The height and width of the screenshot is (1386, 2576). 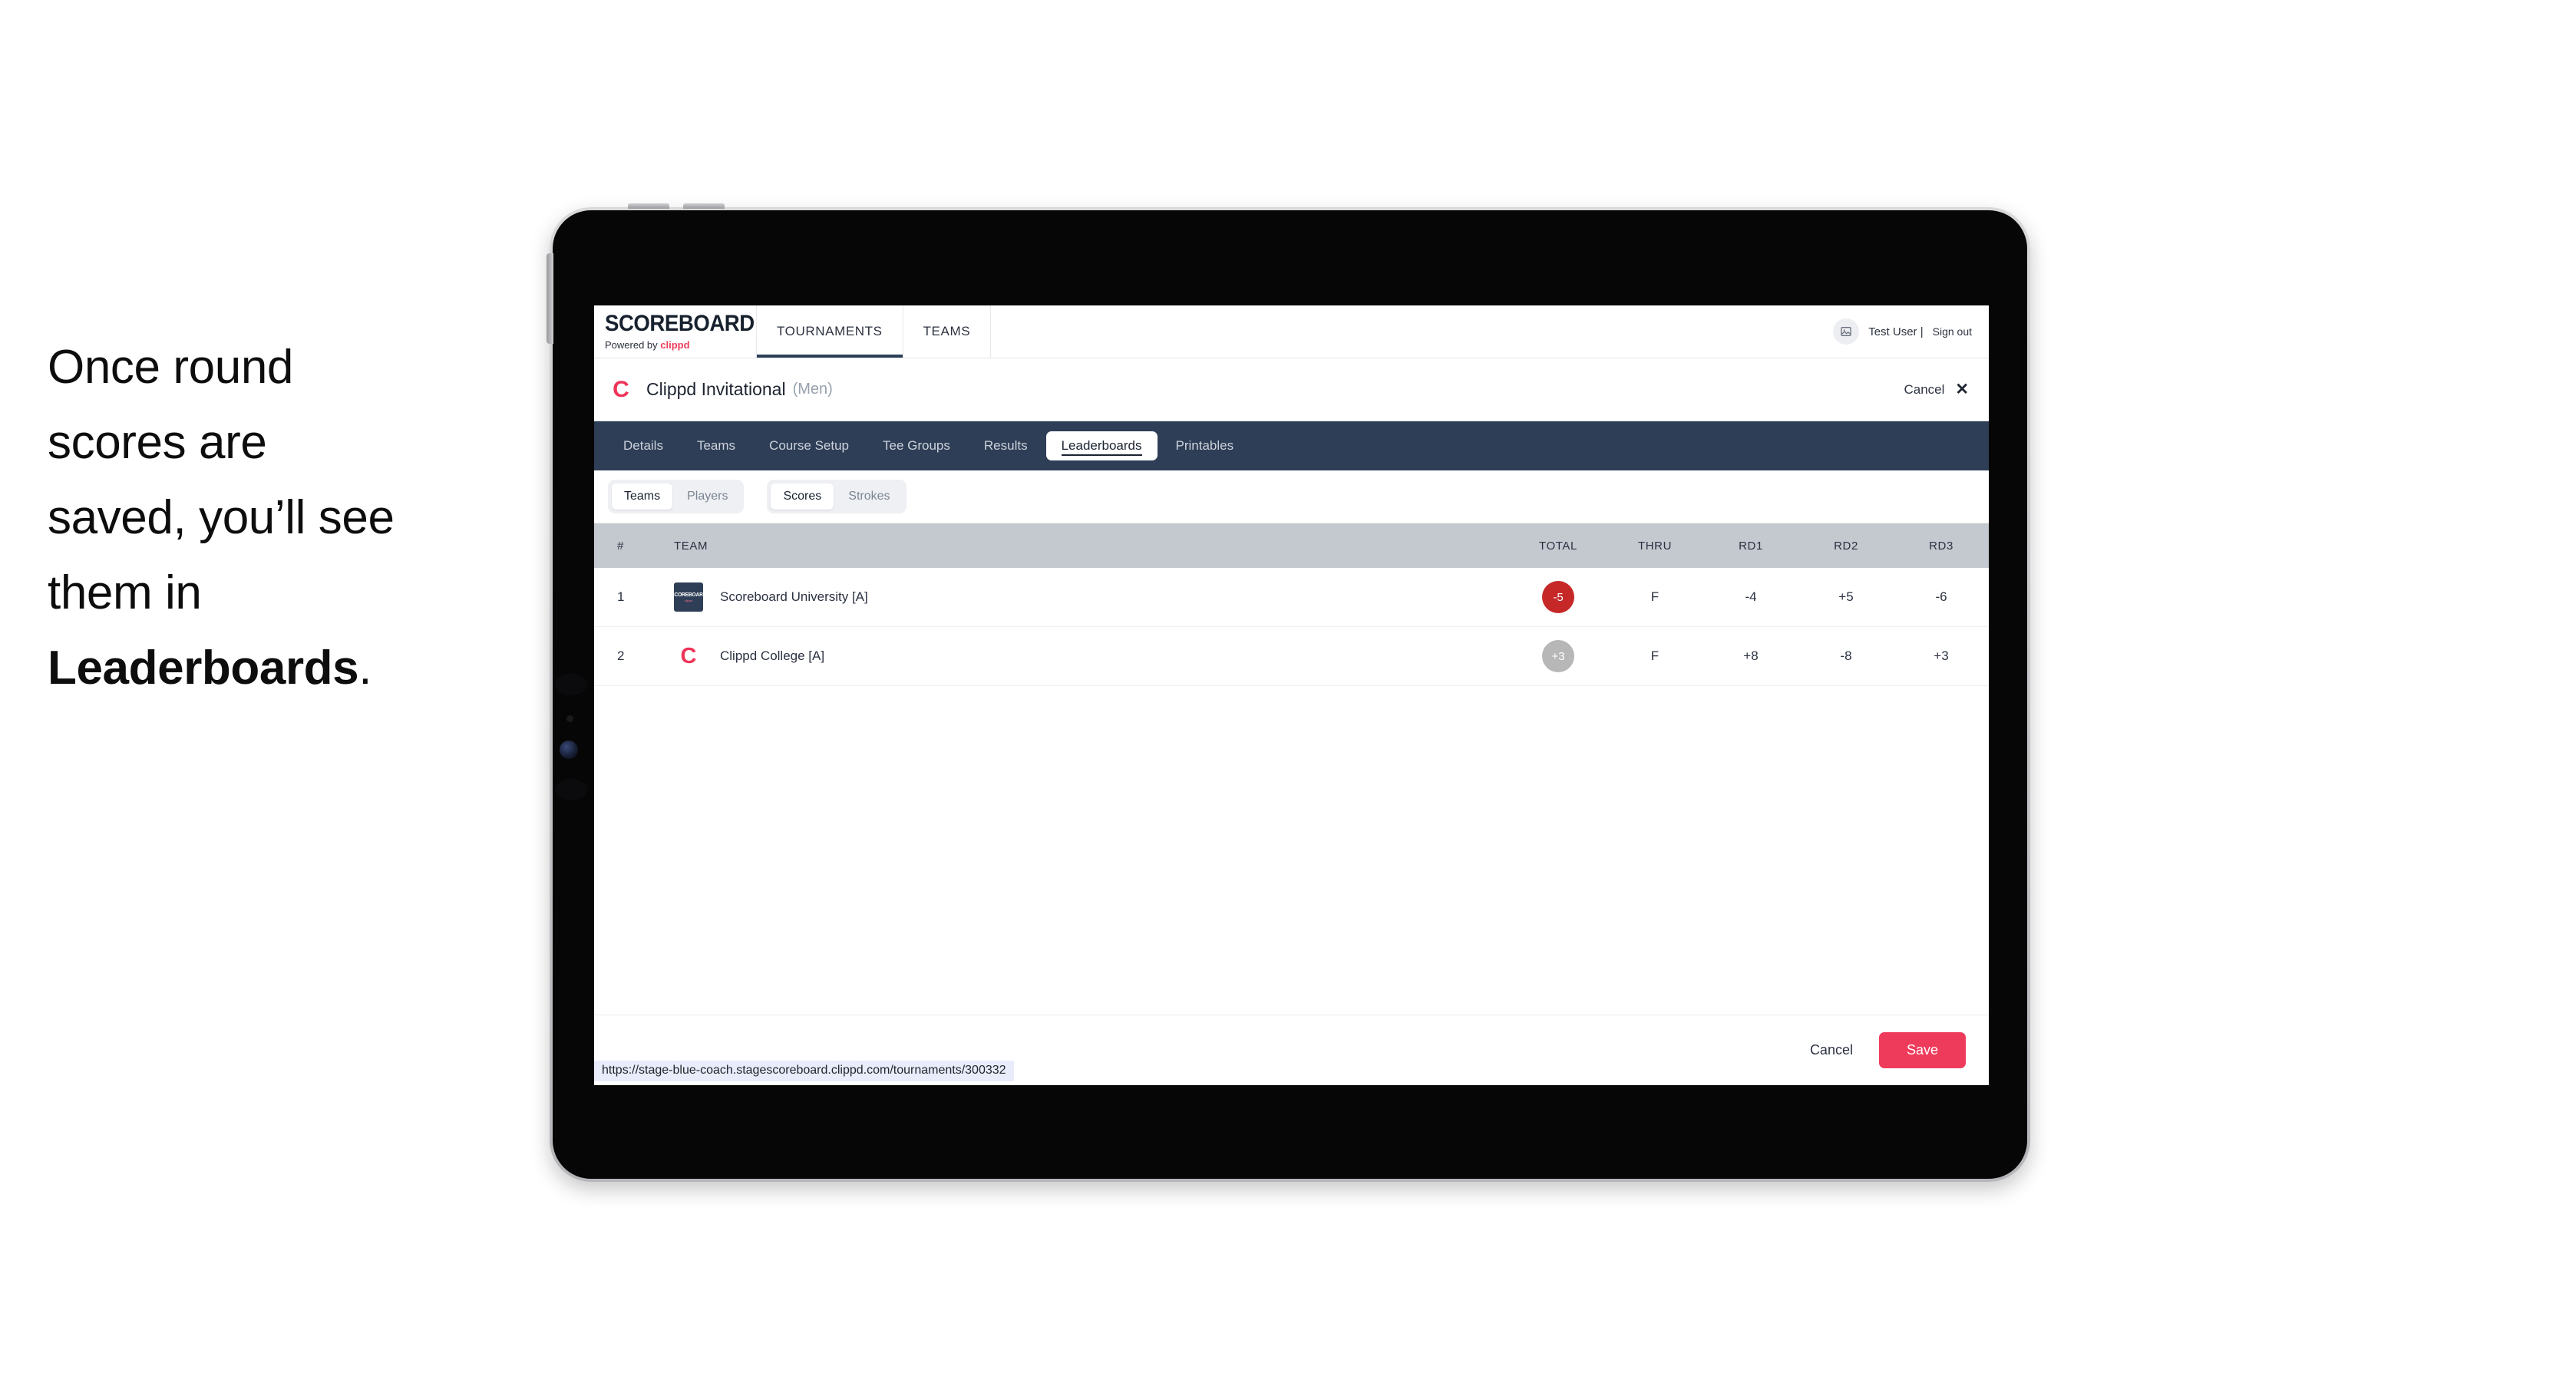 I want to click on tab-course-setup-label: Course Setup, so click(x=809, y=445).